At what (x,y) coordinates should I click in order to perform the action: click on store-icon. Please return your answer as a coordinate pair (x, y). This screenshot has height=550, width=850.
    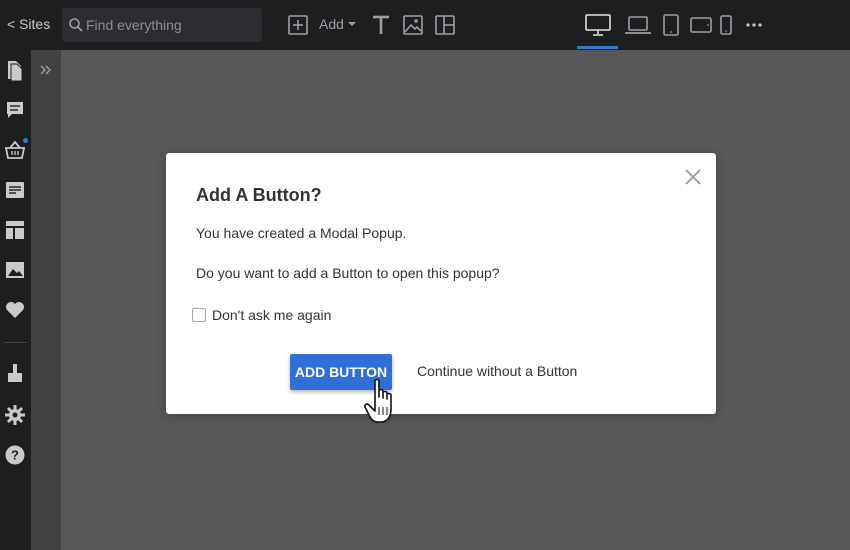
    Looking at the image, I should click on (15, 150).